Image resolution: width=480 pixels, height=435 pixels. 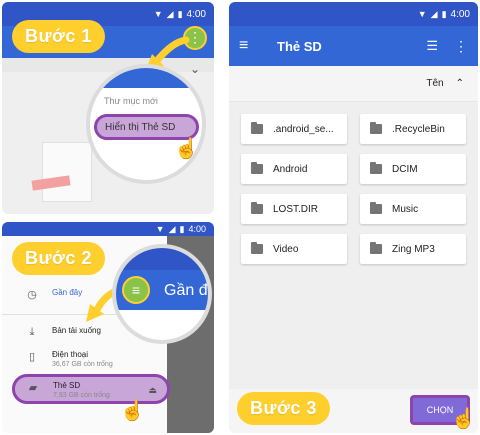 I want to click on download-icon: ⤓, so click(x=32, y=332).